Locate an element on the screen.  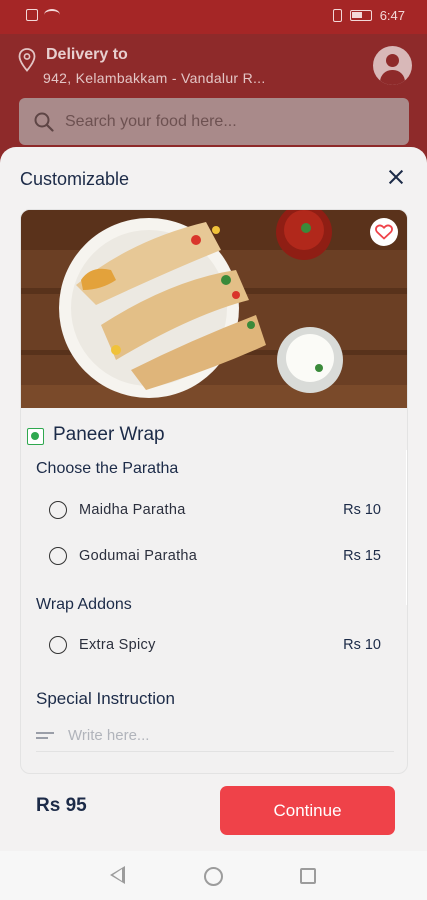
veg-indicator-icon is located at coordinates (35, 436).